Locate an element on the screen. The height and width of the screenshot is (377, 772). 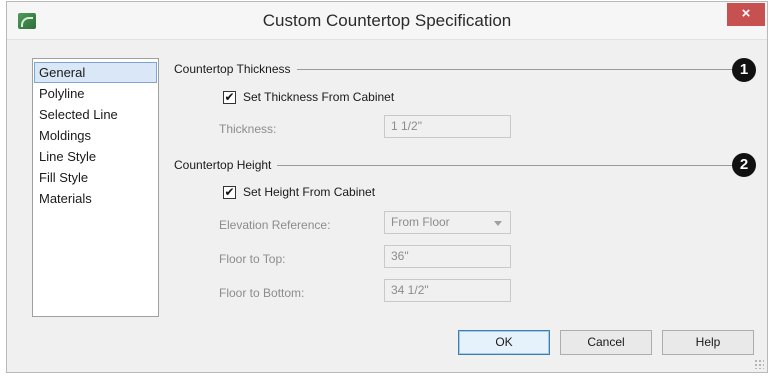
set-height-checkbox: ✔ is located at coordinates (229, 192).